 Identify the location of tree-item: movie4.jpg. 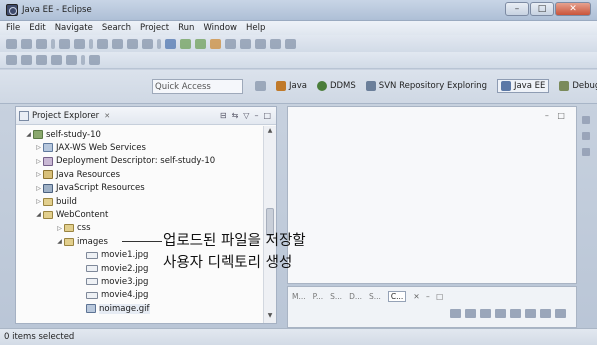
(113, 295).